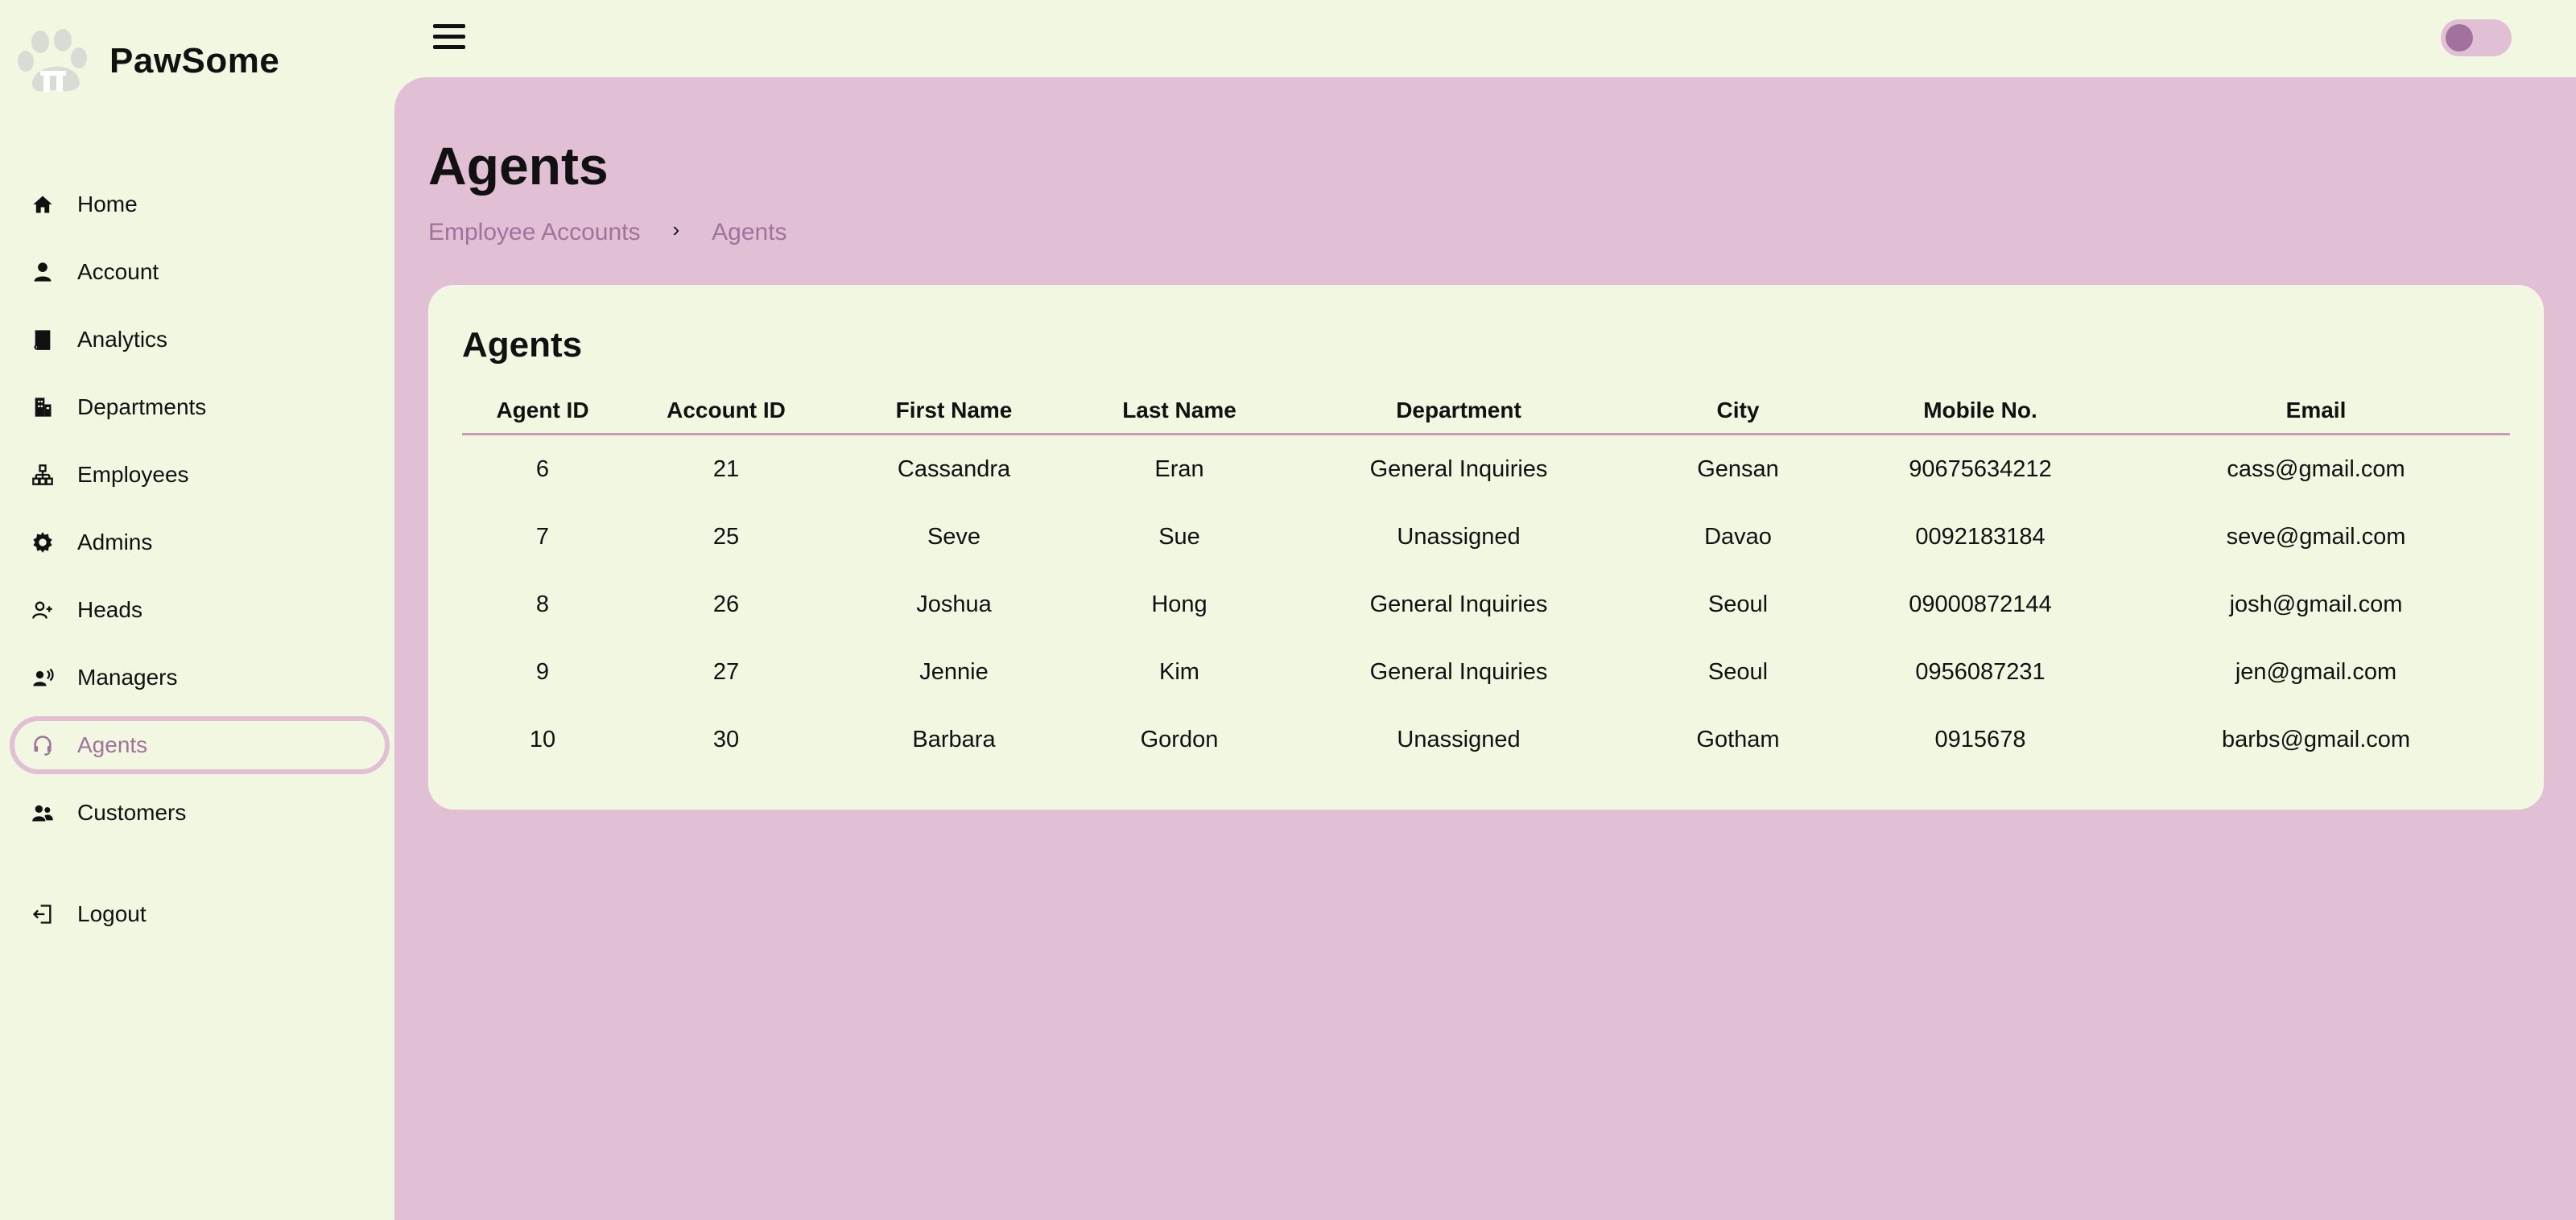 This screenshot has width=2576, height=1220. Describe the element at coordinates (133, 475) in the screenshot. I see `sidebar-item-label: Employees` at that location.